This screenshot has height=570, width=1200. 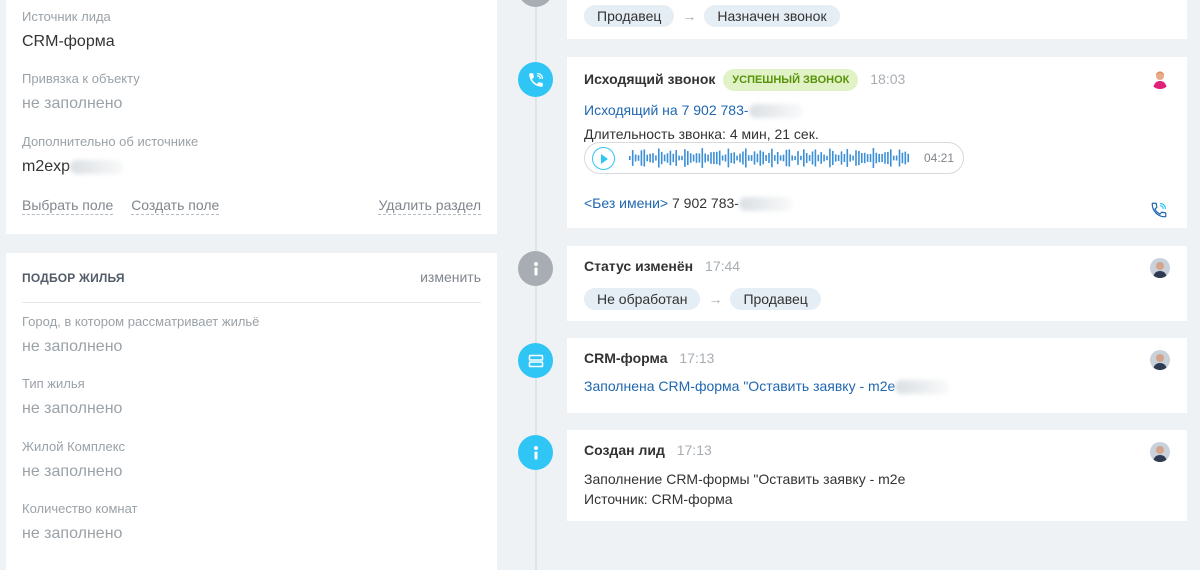 What do you see at coordinates (81, 78) in the screenshot?
I see `field-label: Привязка к объекту` at bounding box center [81, 78].